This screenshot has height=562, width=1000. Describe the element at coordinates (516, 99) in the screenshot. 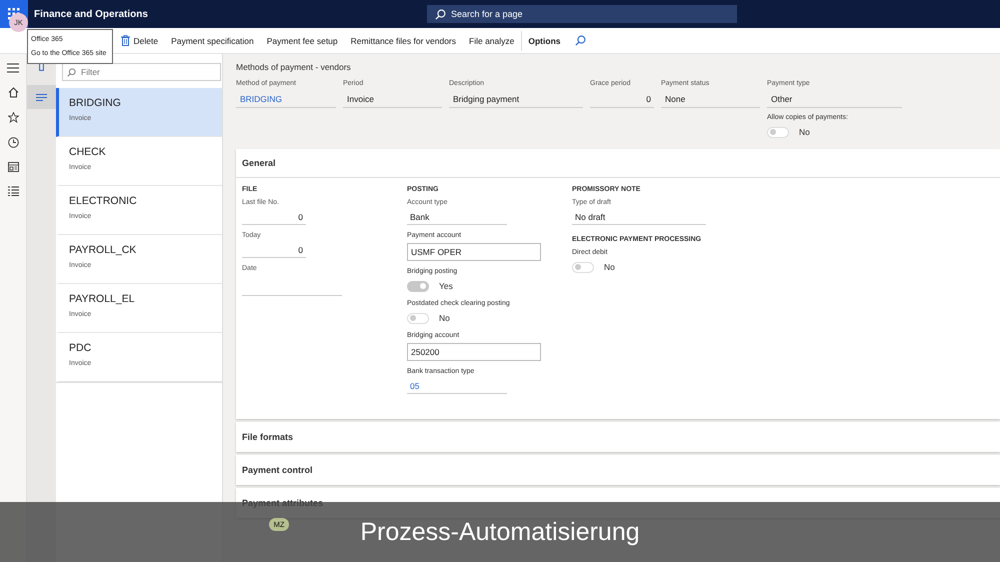

I see `field-value: Bridging payment` at that location.